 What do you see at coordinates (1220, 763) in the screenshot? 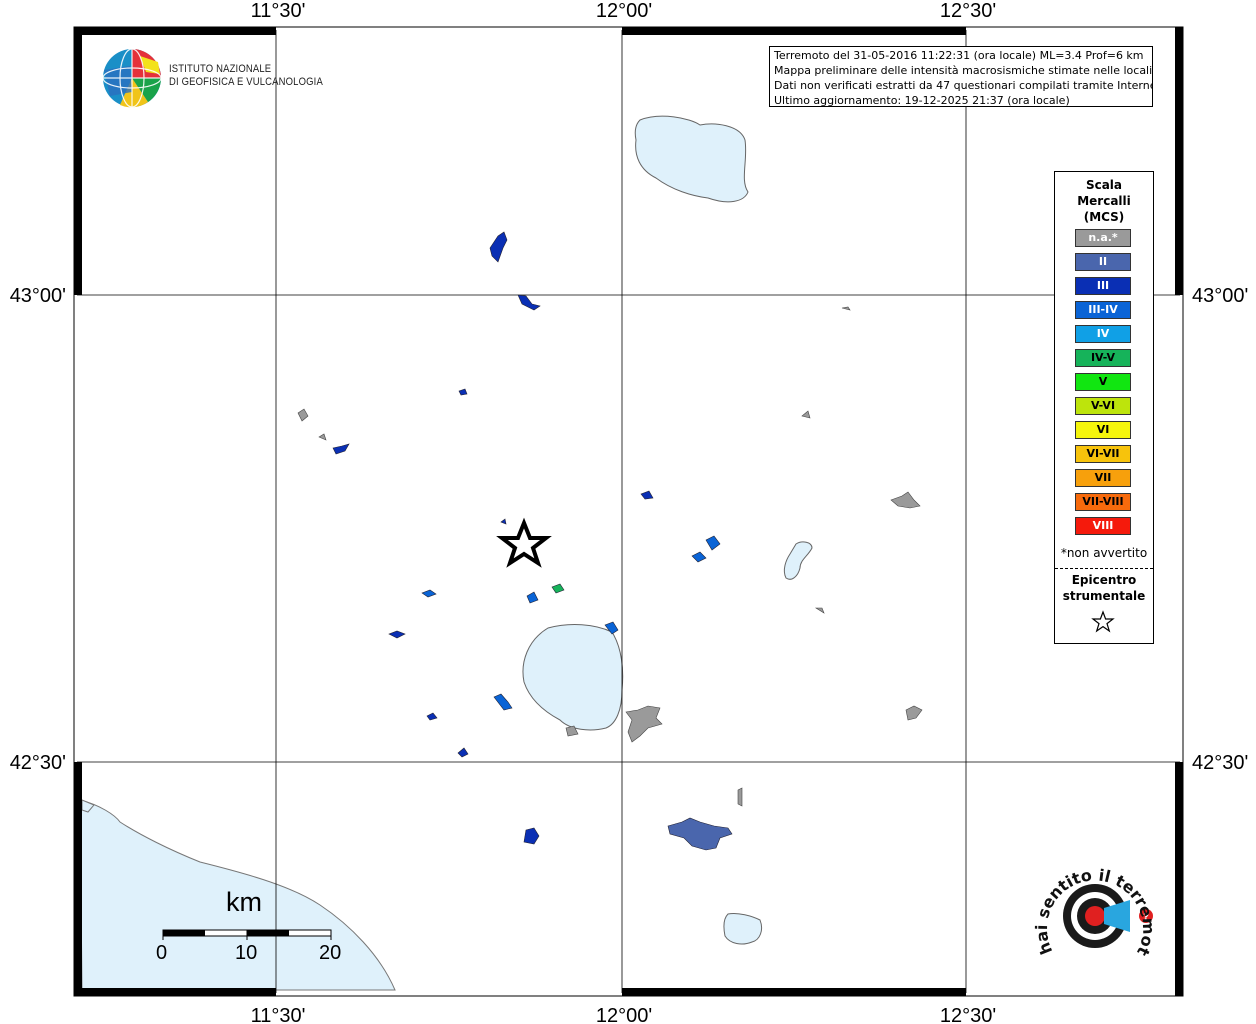
I see `right-label-2: 42°30'` at bounding box center [1220, 763].